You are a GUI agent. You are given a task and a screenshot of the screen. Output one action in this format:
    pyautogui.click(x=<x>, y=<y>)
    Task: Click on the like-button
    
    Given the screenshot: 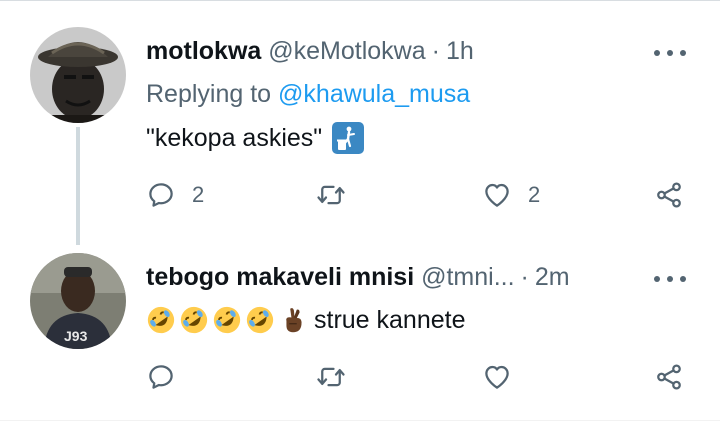 What is the action you would take?
    pyautogui.click(x=505, y=377)
    